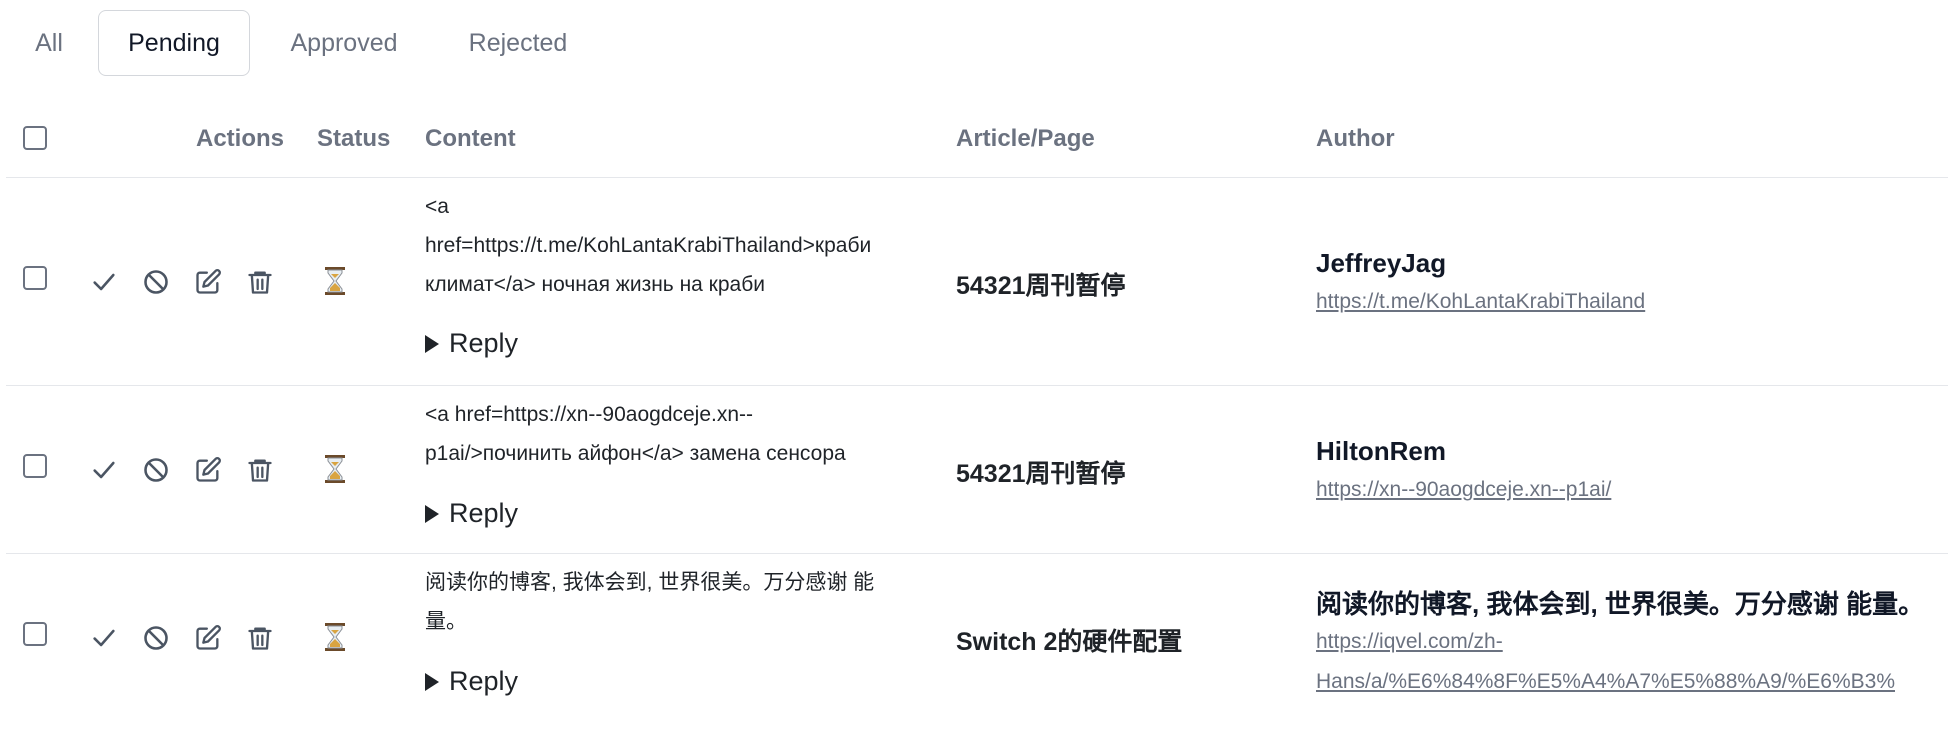 The width and height of the screenshot is (1948, 754). Describe the element at coordinates (49, 43) in the screenshot. I see `tab-all: All` at that location.